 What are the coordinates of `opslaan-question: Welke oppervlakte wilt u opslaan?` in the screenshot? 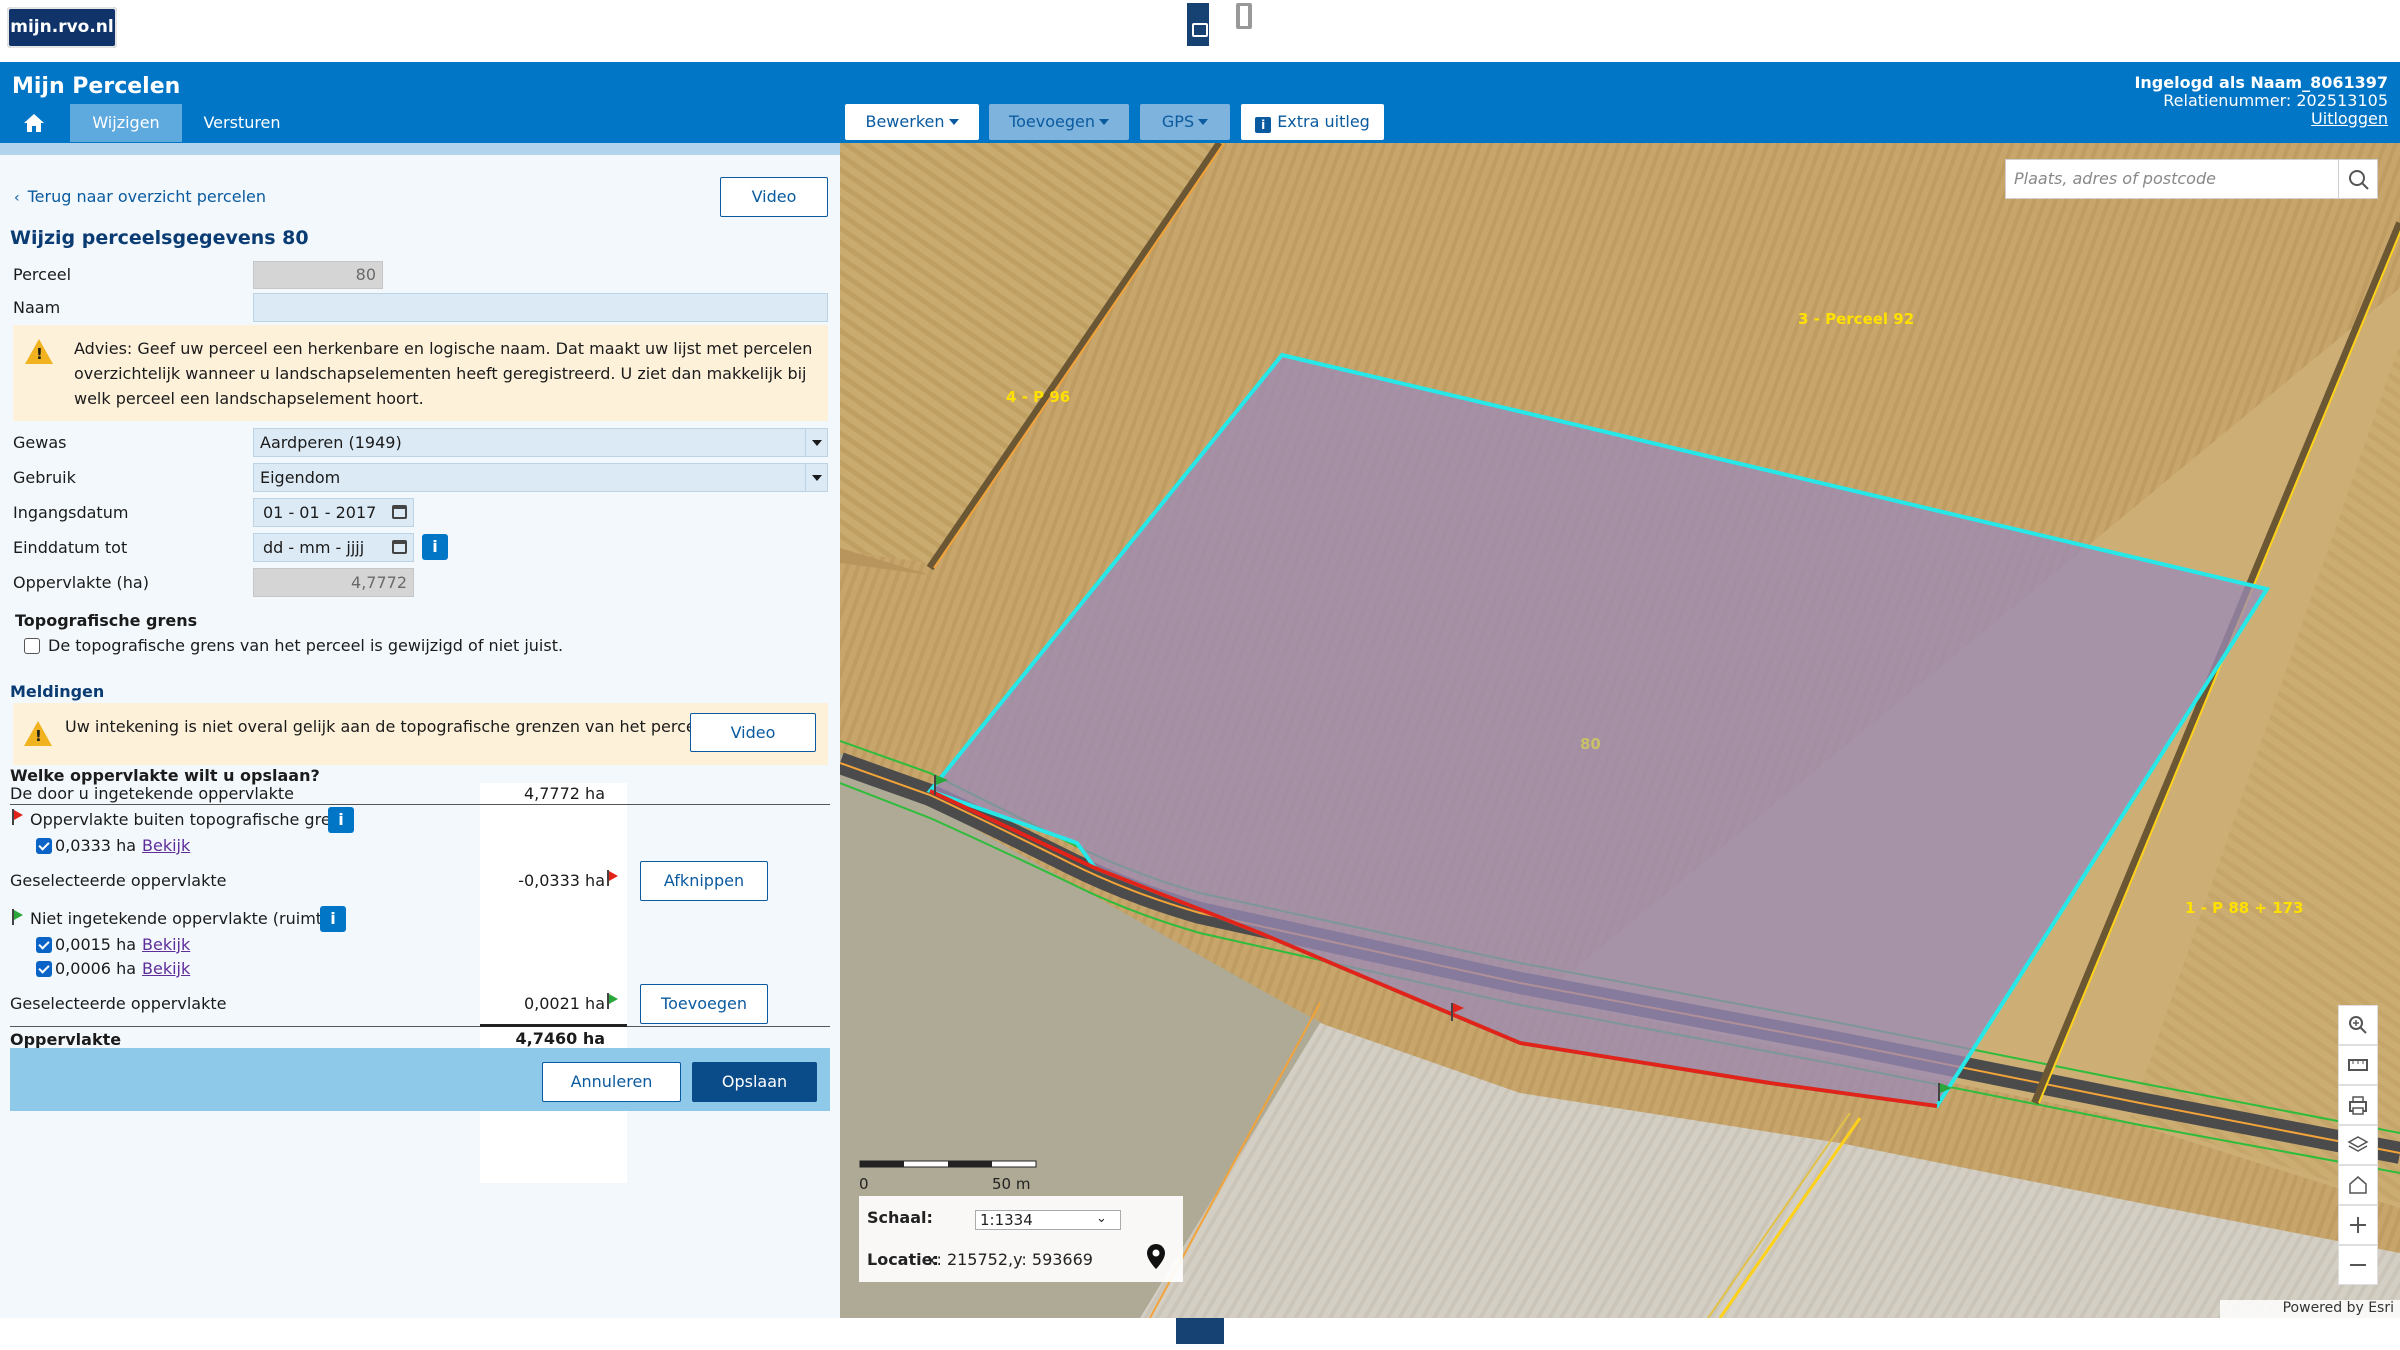 It's located at (165, 775).